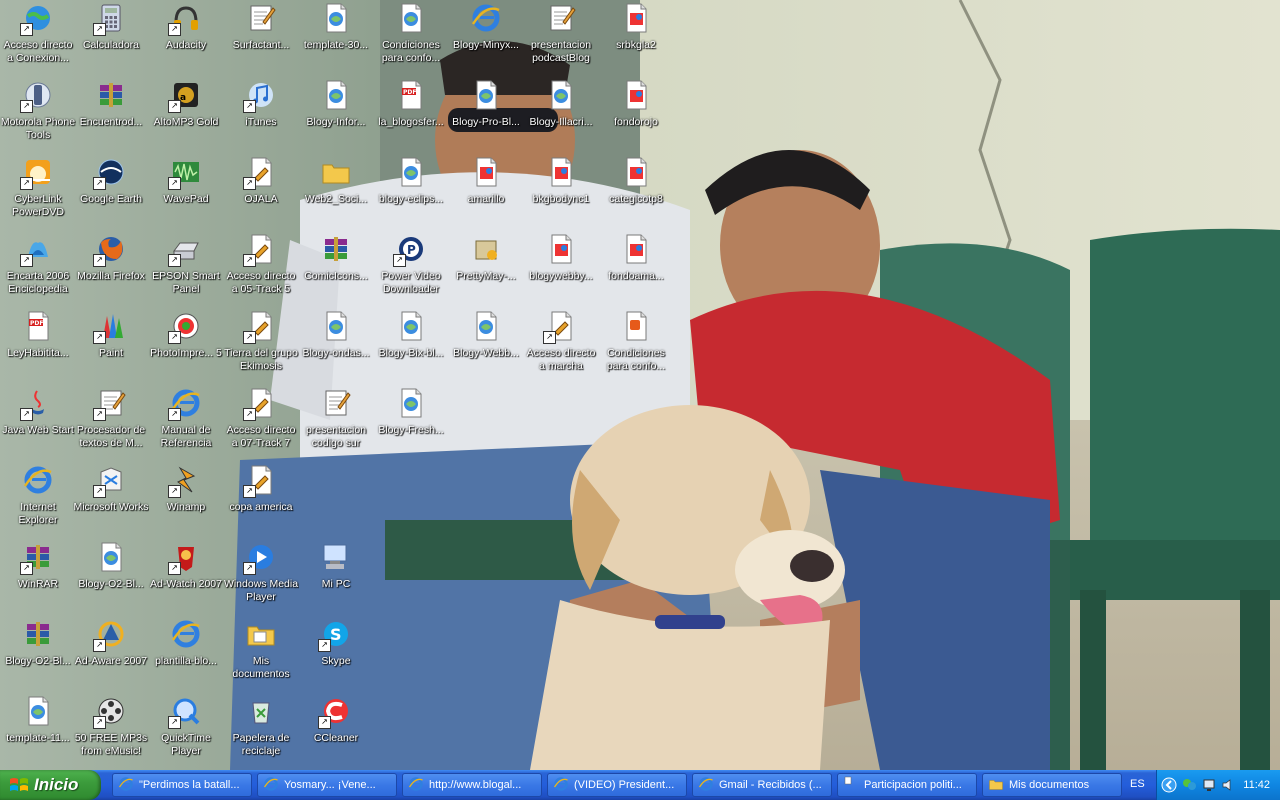 This screenshot has width=1280, height=800. I want to click on shortcut-doc-icon: ↗, so click(260, 404).